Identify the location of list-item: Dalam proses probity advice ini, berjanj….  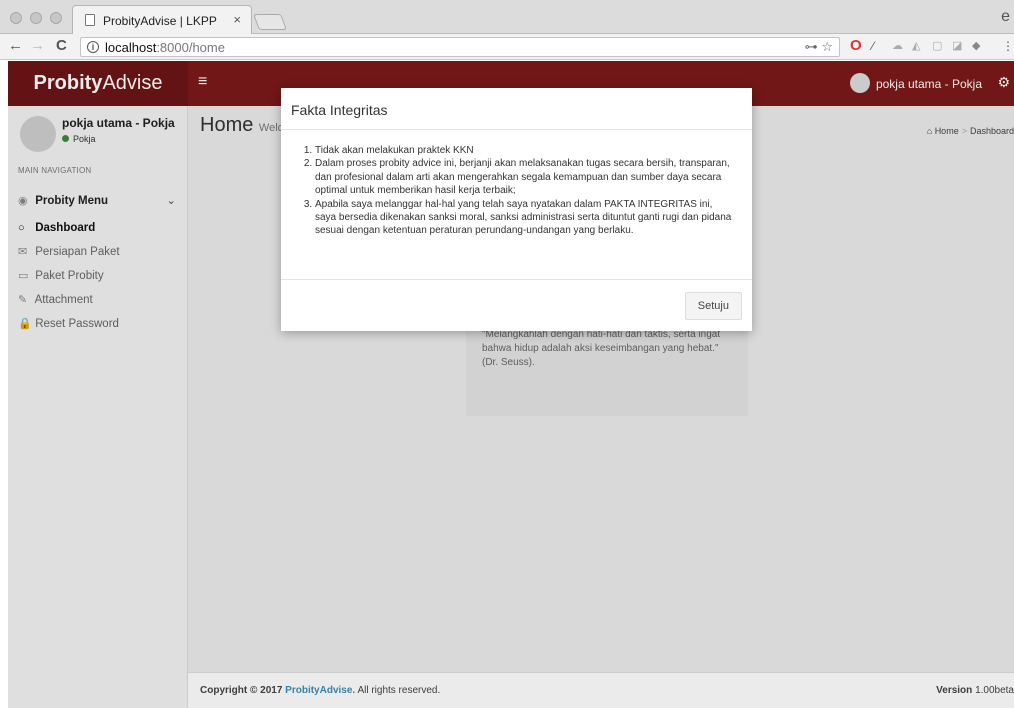
(523, 177).